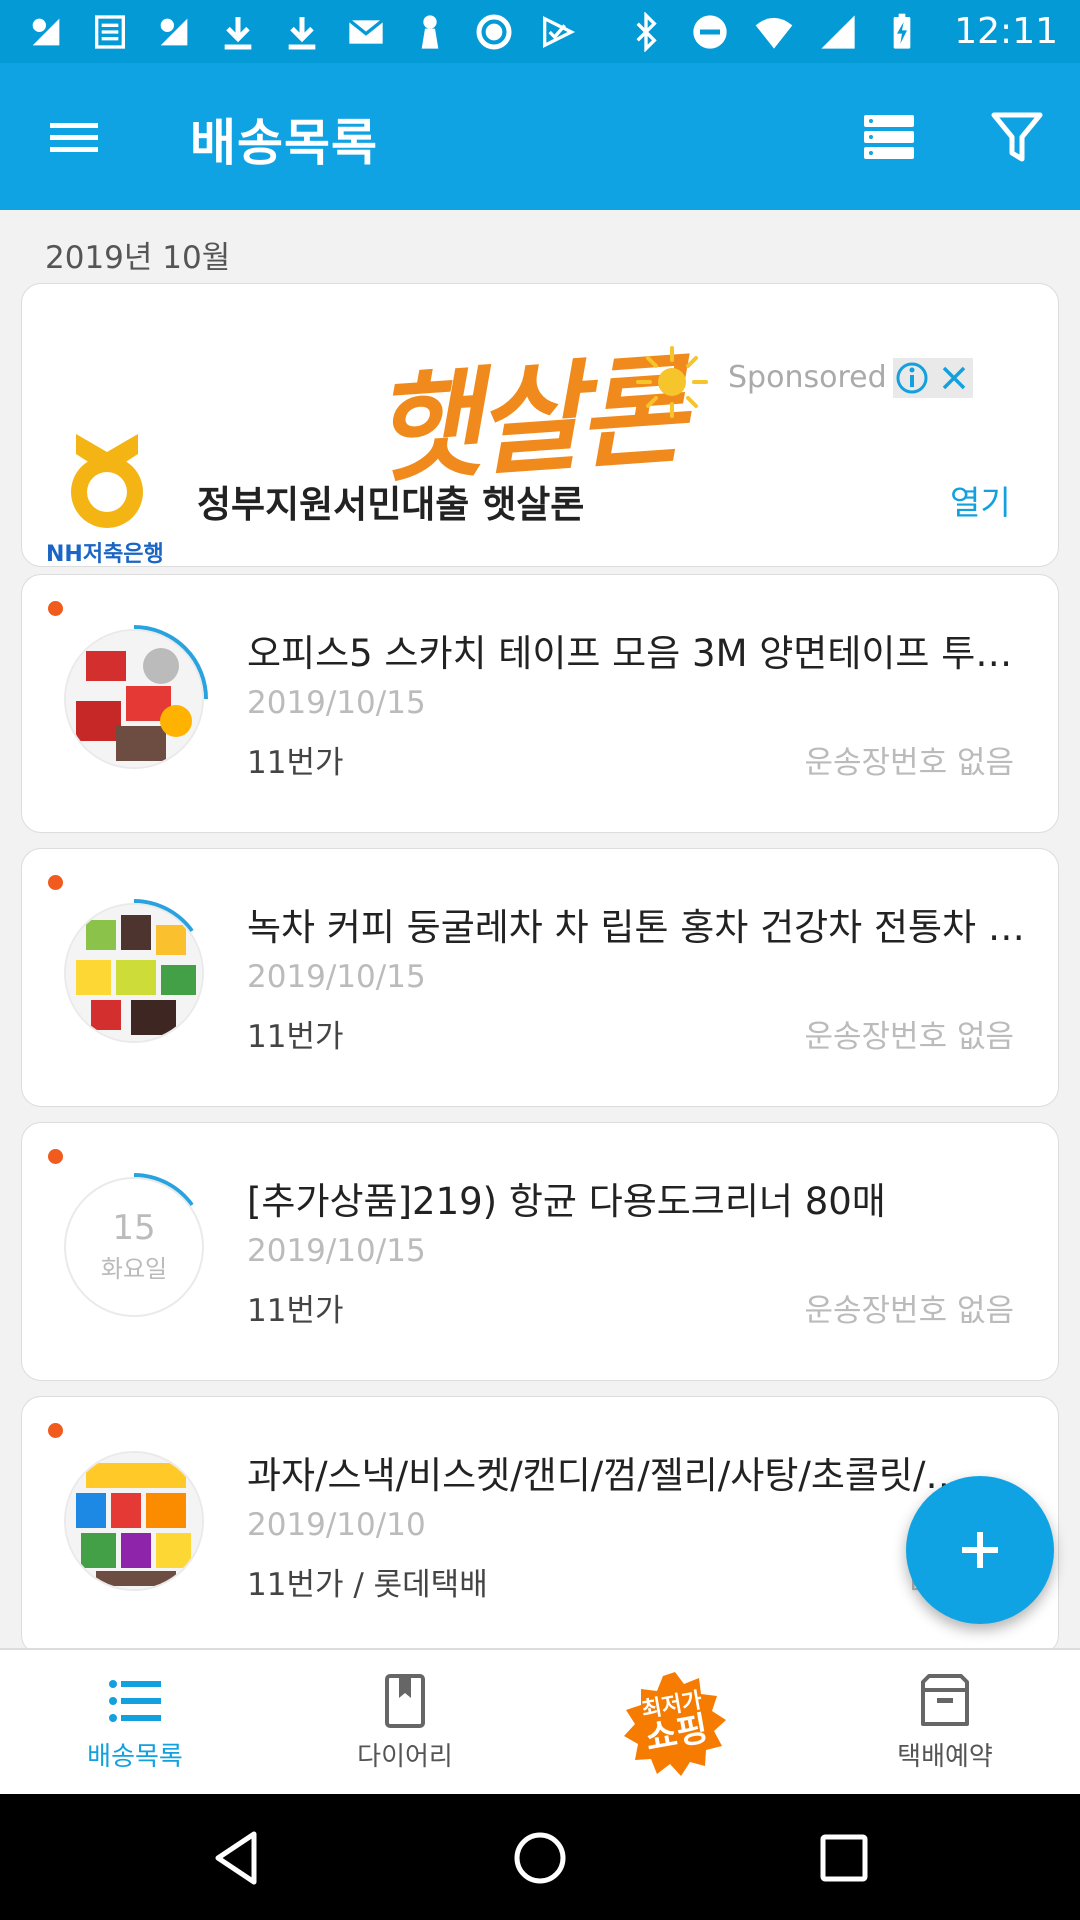 Image resolution: width=1080 pixels, height=1920 pixels. Describe the element at coordinates (134, 1268) in the screenshot. I see `weekday: 화요일` at that location.